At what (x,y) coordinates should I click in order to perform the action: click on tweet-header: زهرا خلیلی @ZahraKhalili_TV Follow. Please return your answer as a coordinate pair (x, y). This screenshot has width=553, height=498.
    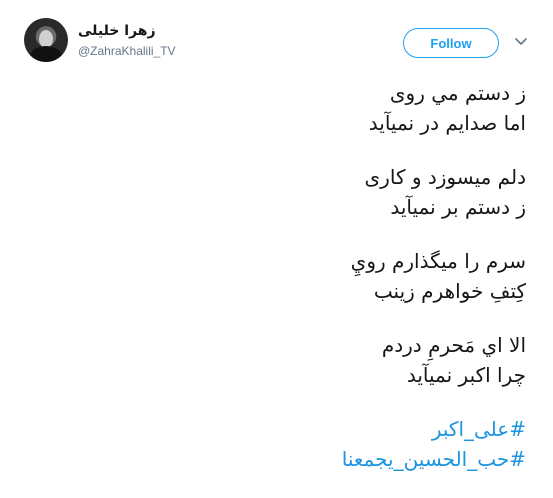
    Looking at the image, I should click on (276, 35).